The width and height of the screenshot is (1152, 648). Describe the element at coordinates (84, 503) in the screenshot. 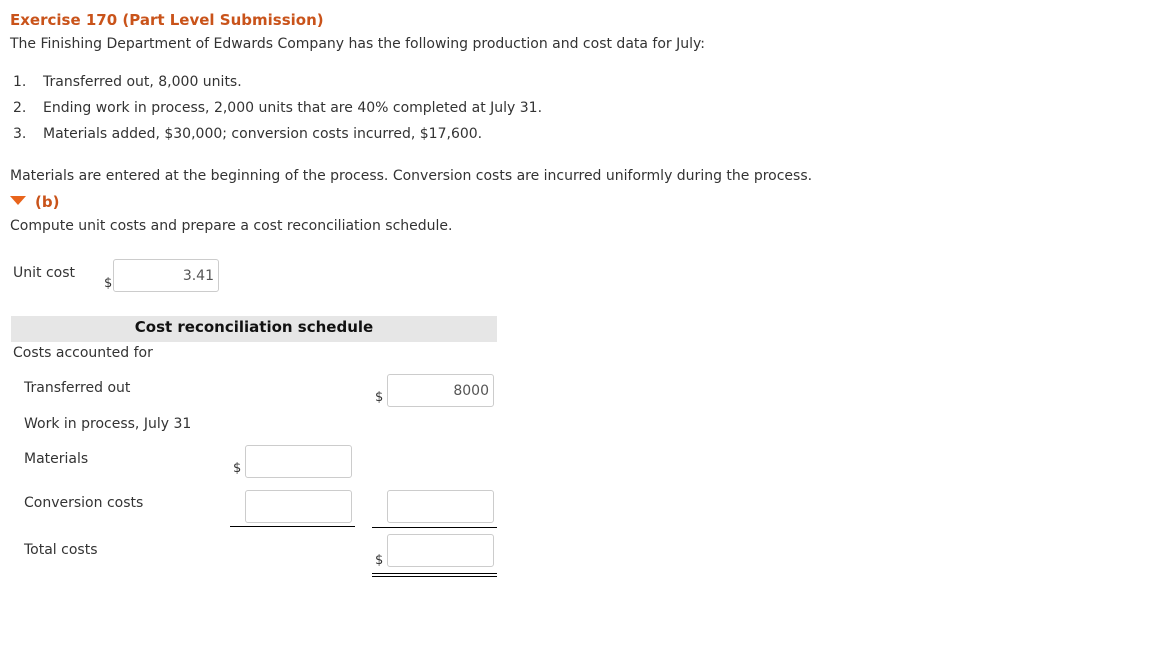

I see `conversion-costs-label: Conversion costs` at that location.